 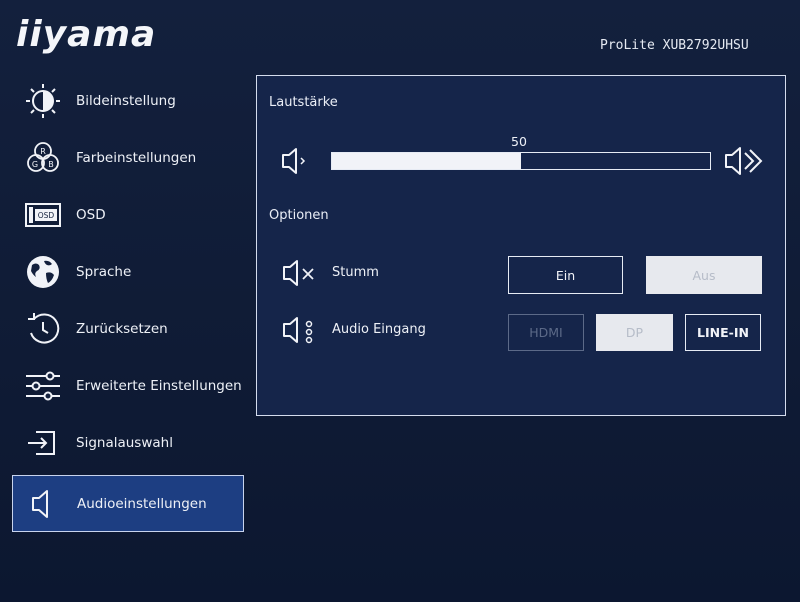 I want to click on sidebar-item-zuruecksetzen: Zurücksetzen, so click(x=128, y=328).